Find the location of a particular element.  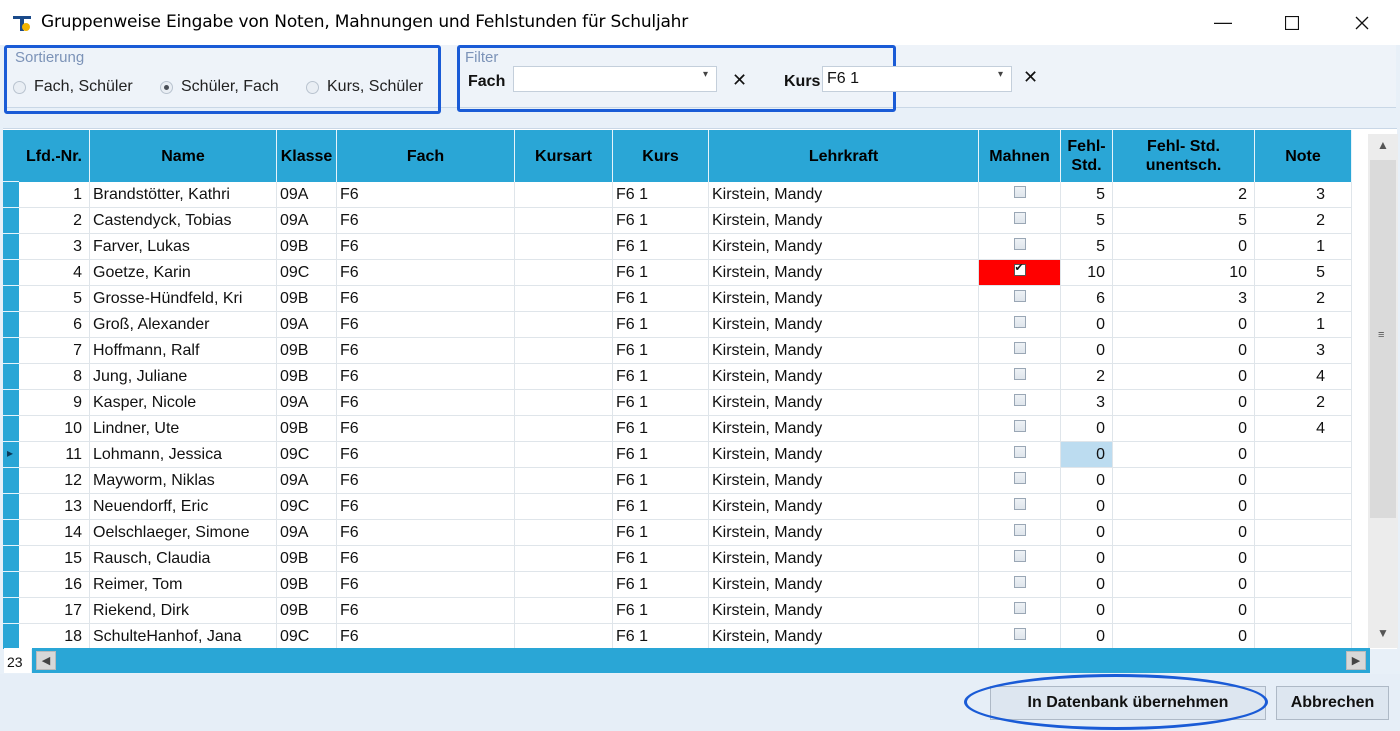

cell-lfd-nr: 4 is located at coordinates (54, 273).